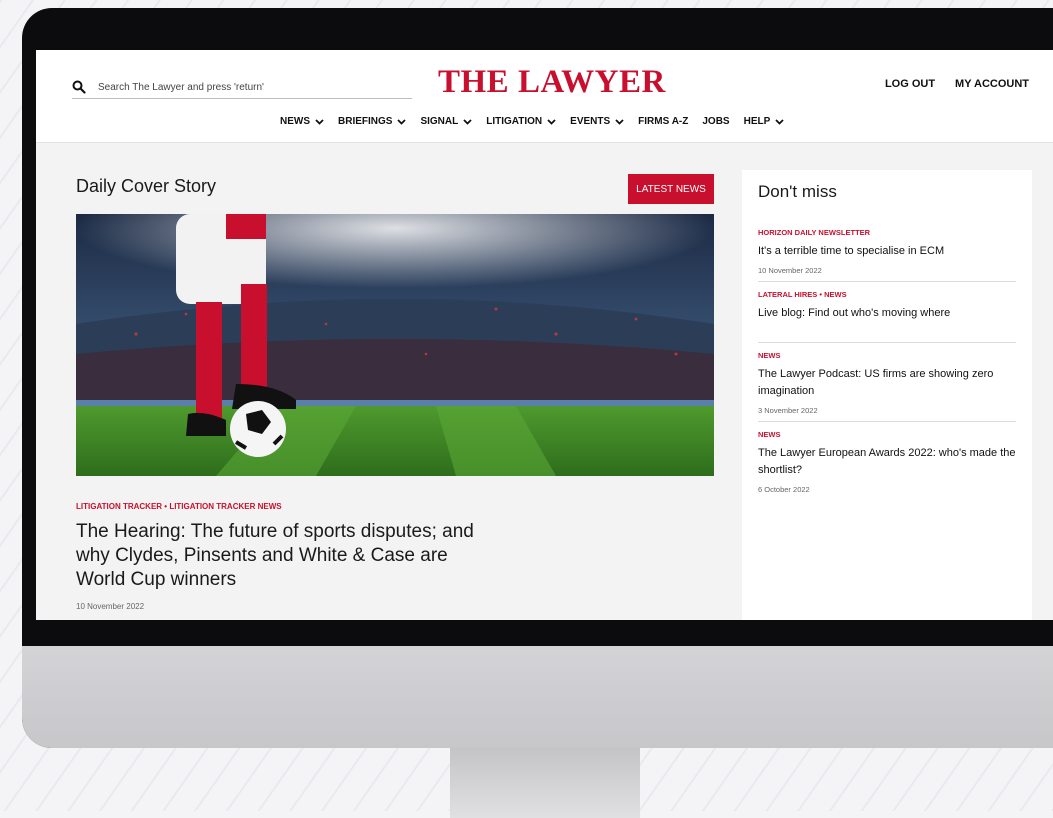 Image resolution: width=1053 pixels, height=818 pixels. What do you see at coordinates (887, 232) in the screenshot?
I see `item-tag: HORIZON DAILY NEWSLETTER` at bounding box center [887, 232].